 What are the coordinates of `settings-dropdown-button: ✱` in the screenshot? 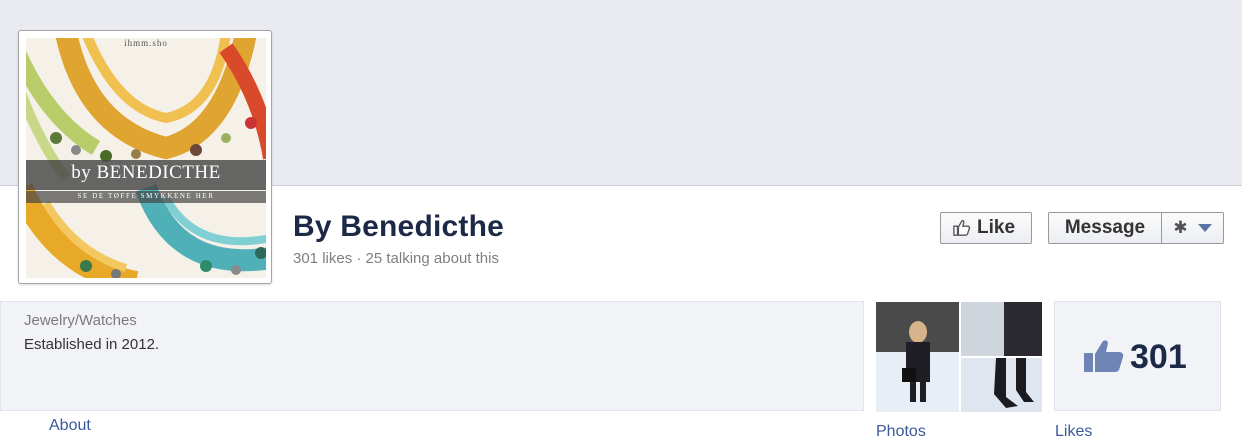 It's located at (1192, 228).